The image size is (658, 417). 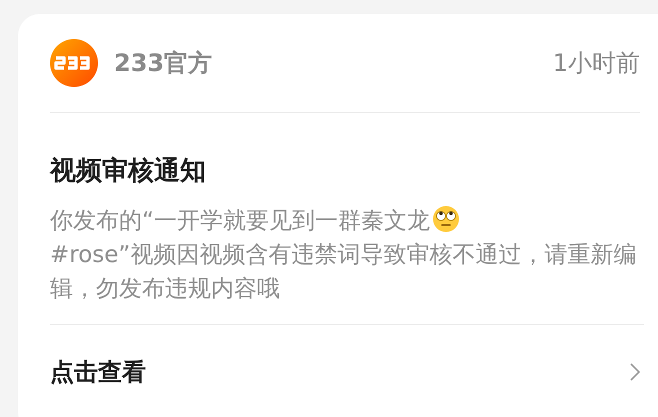 I want to click on message-text: 你发布的“一开学就要见到一群秦文龙, so click(x=240, y=221).